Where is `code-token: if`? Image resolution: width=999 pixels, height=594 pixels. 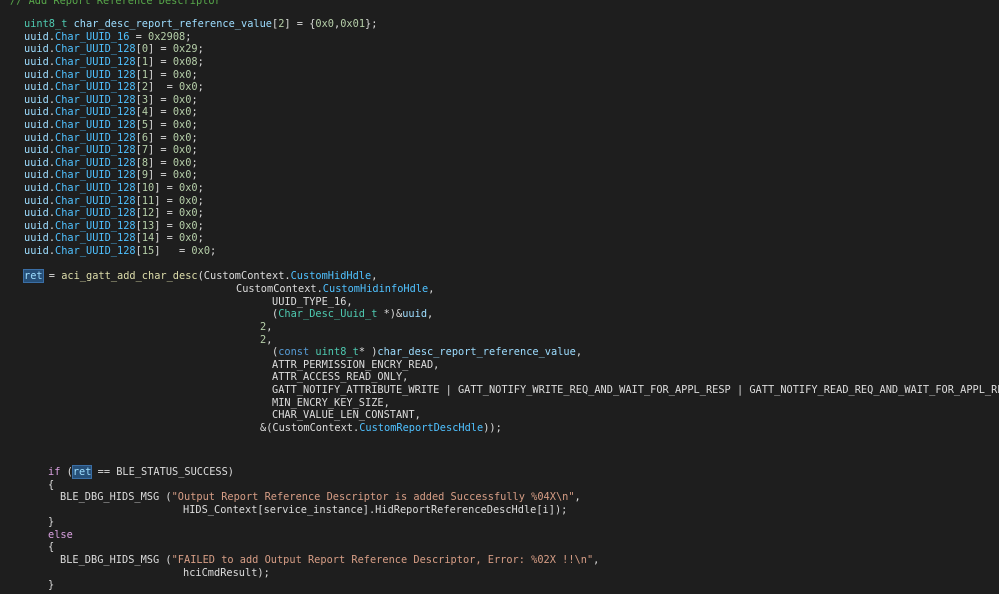
code-token: if is located at coordinates (54, 472).